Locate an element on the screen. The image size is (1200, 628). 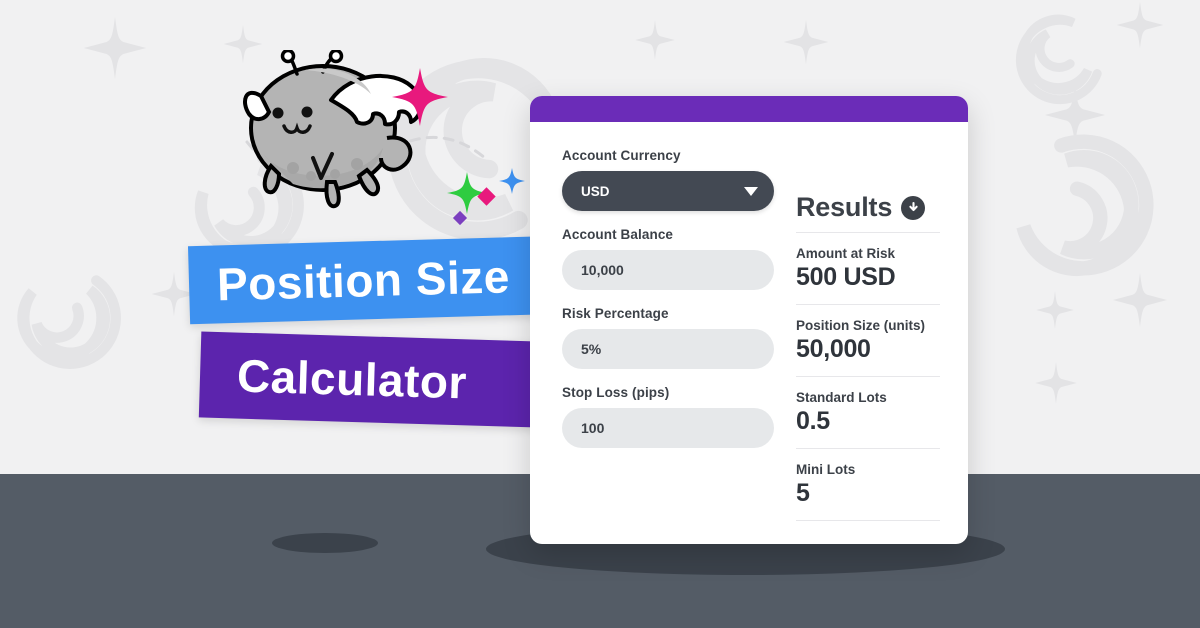
banner-calculator-text: Calculator is located at coordinates (352, 379).